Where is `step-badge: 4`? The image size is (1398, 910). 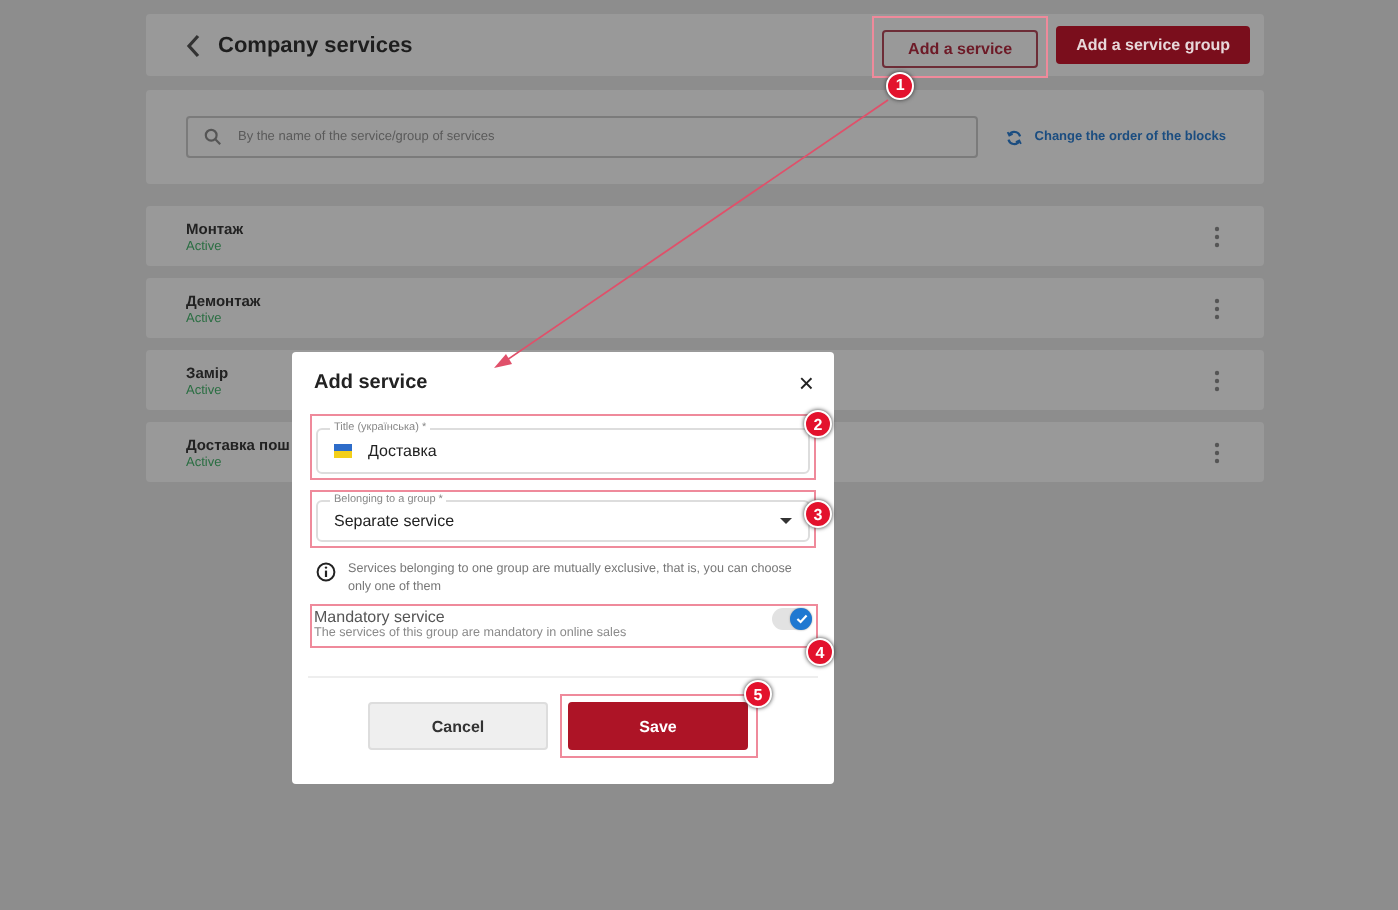
step-badge: 4 is located at coordinates (820, 652).